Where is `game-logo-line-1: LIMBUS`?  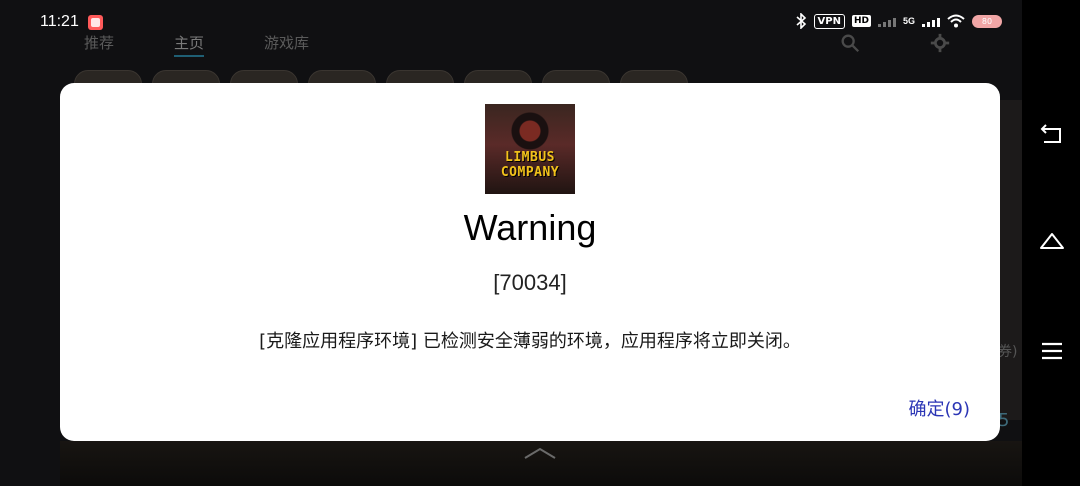 game-logo-line-1: LIMBUS is located at coordinates (530, 157).